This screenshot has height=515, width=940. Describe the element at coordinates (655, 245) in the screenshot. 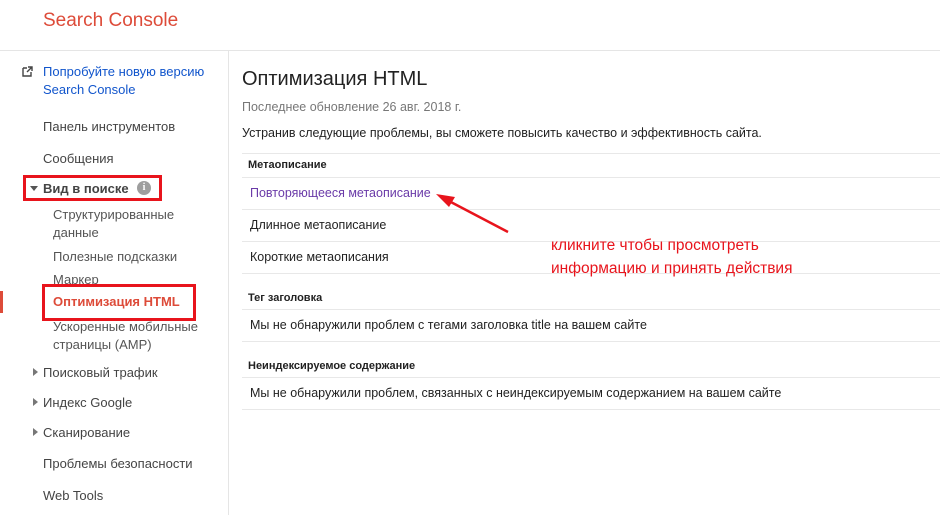

I see `callout-line-1: кликните чтобы просмотреть` at that location.